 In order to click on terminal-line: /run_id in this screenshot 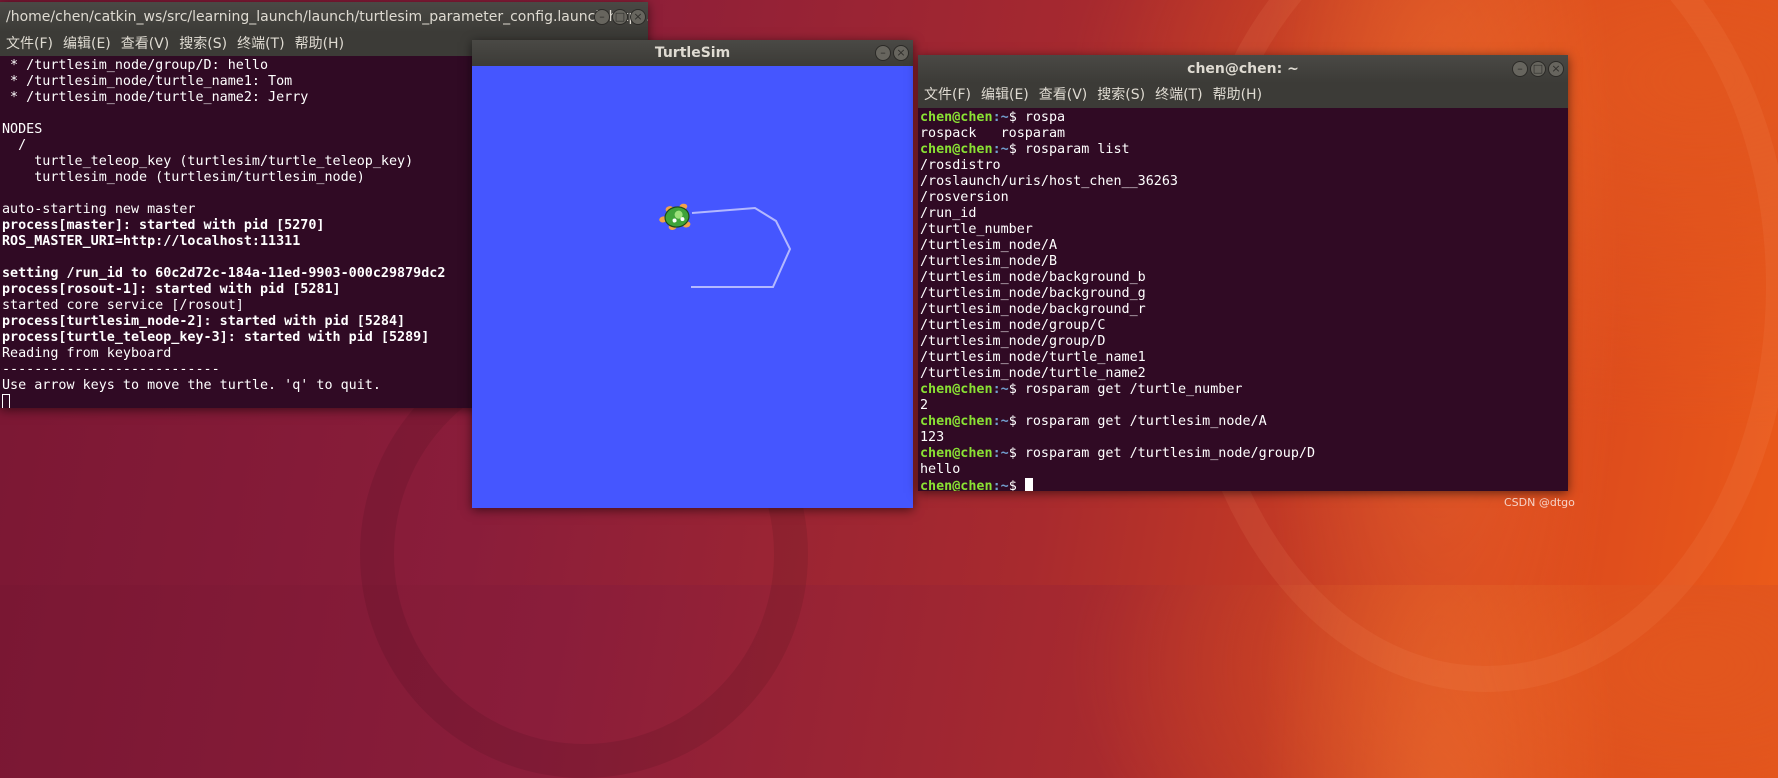, I will do `click(948, 213)`.